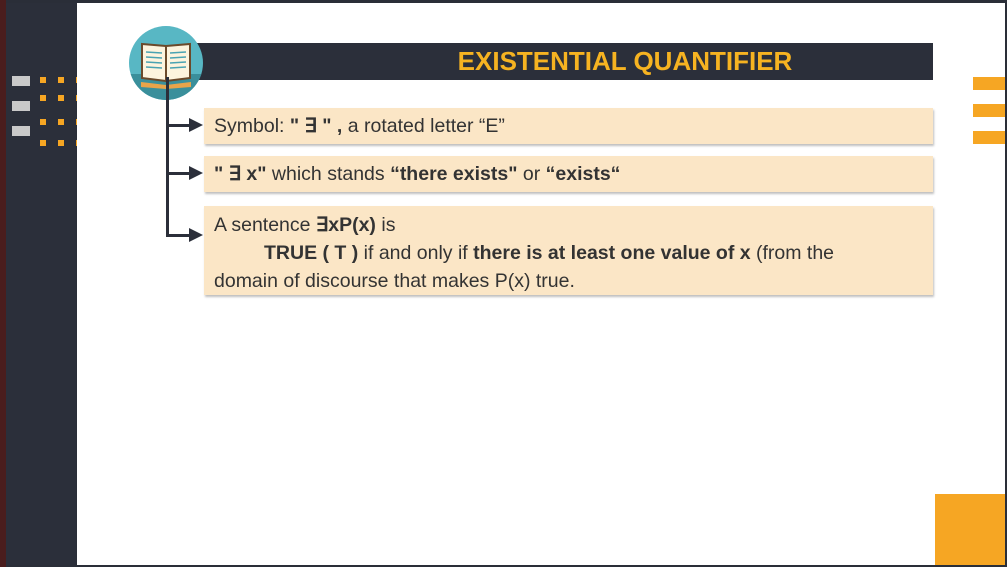  What do you see at coordinates (531, 174) in the screenshot?
I see `bullet-text: or` at bounding box center [531, 174].